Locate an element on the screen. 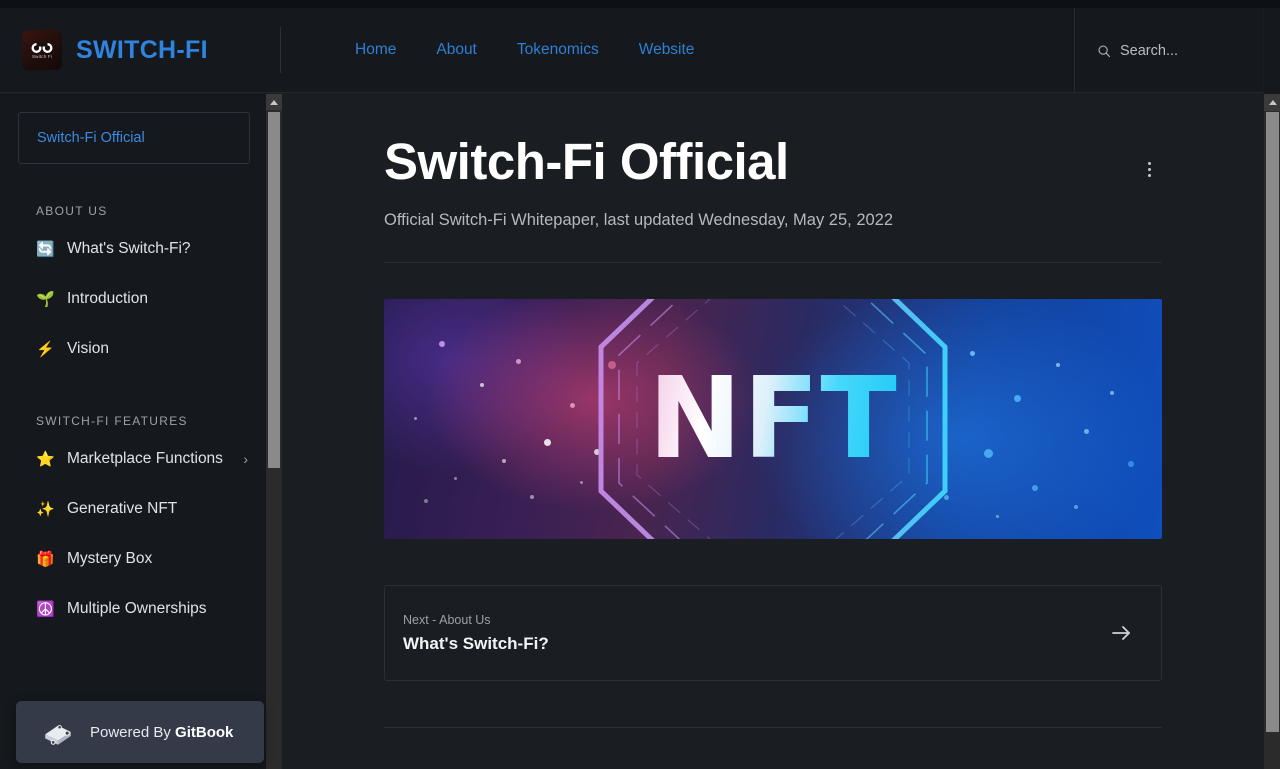  sidebar-section-title-switch-fi-features: SWITCH-FI FEATURES is located at coordinates (112, 421).